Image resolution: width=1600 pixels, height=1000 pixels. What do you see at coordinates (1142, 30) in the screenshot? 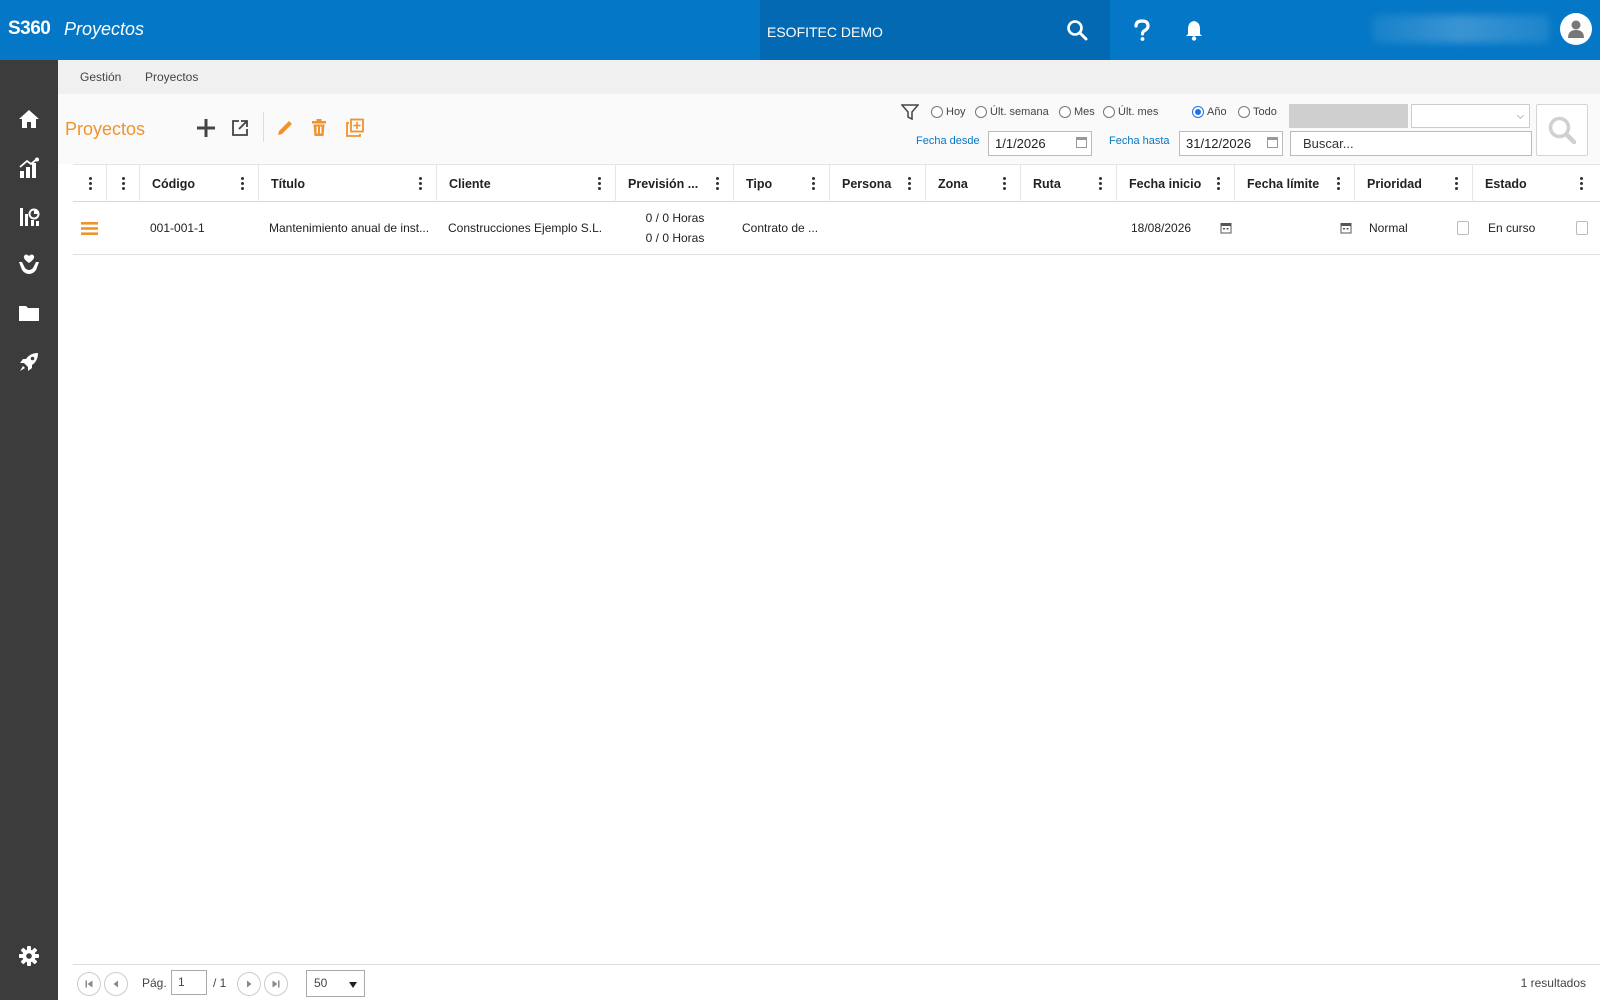
I see `help-icon` at bounding box center [1142, 30].